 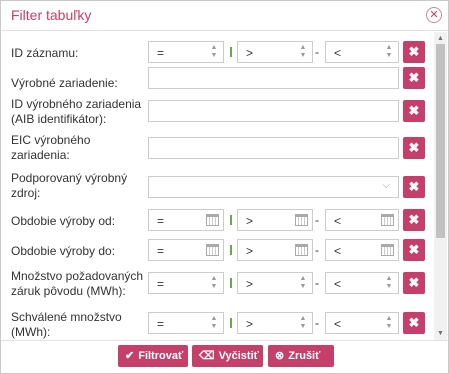 I want to click on source-select: ⌵, so click(x=273, y=187).